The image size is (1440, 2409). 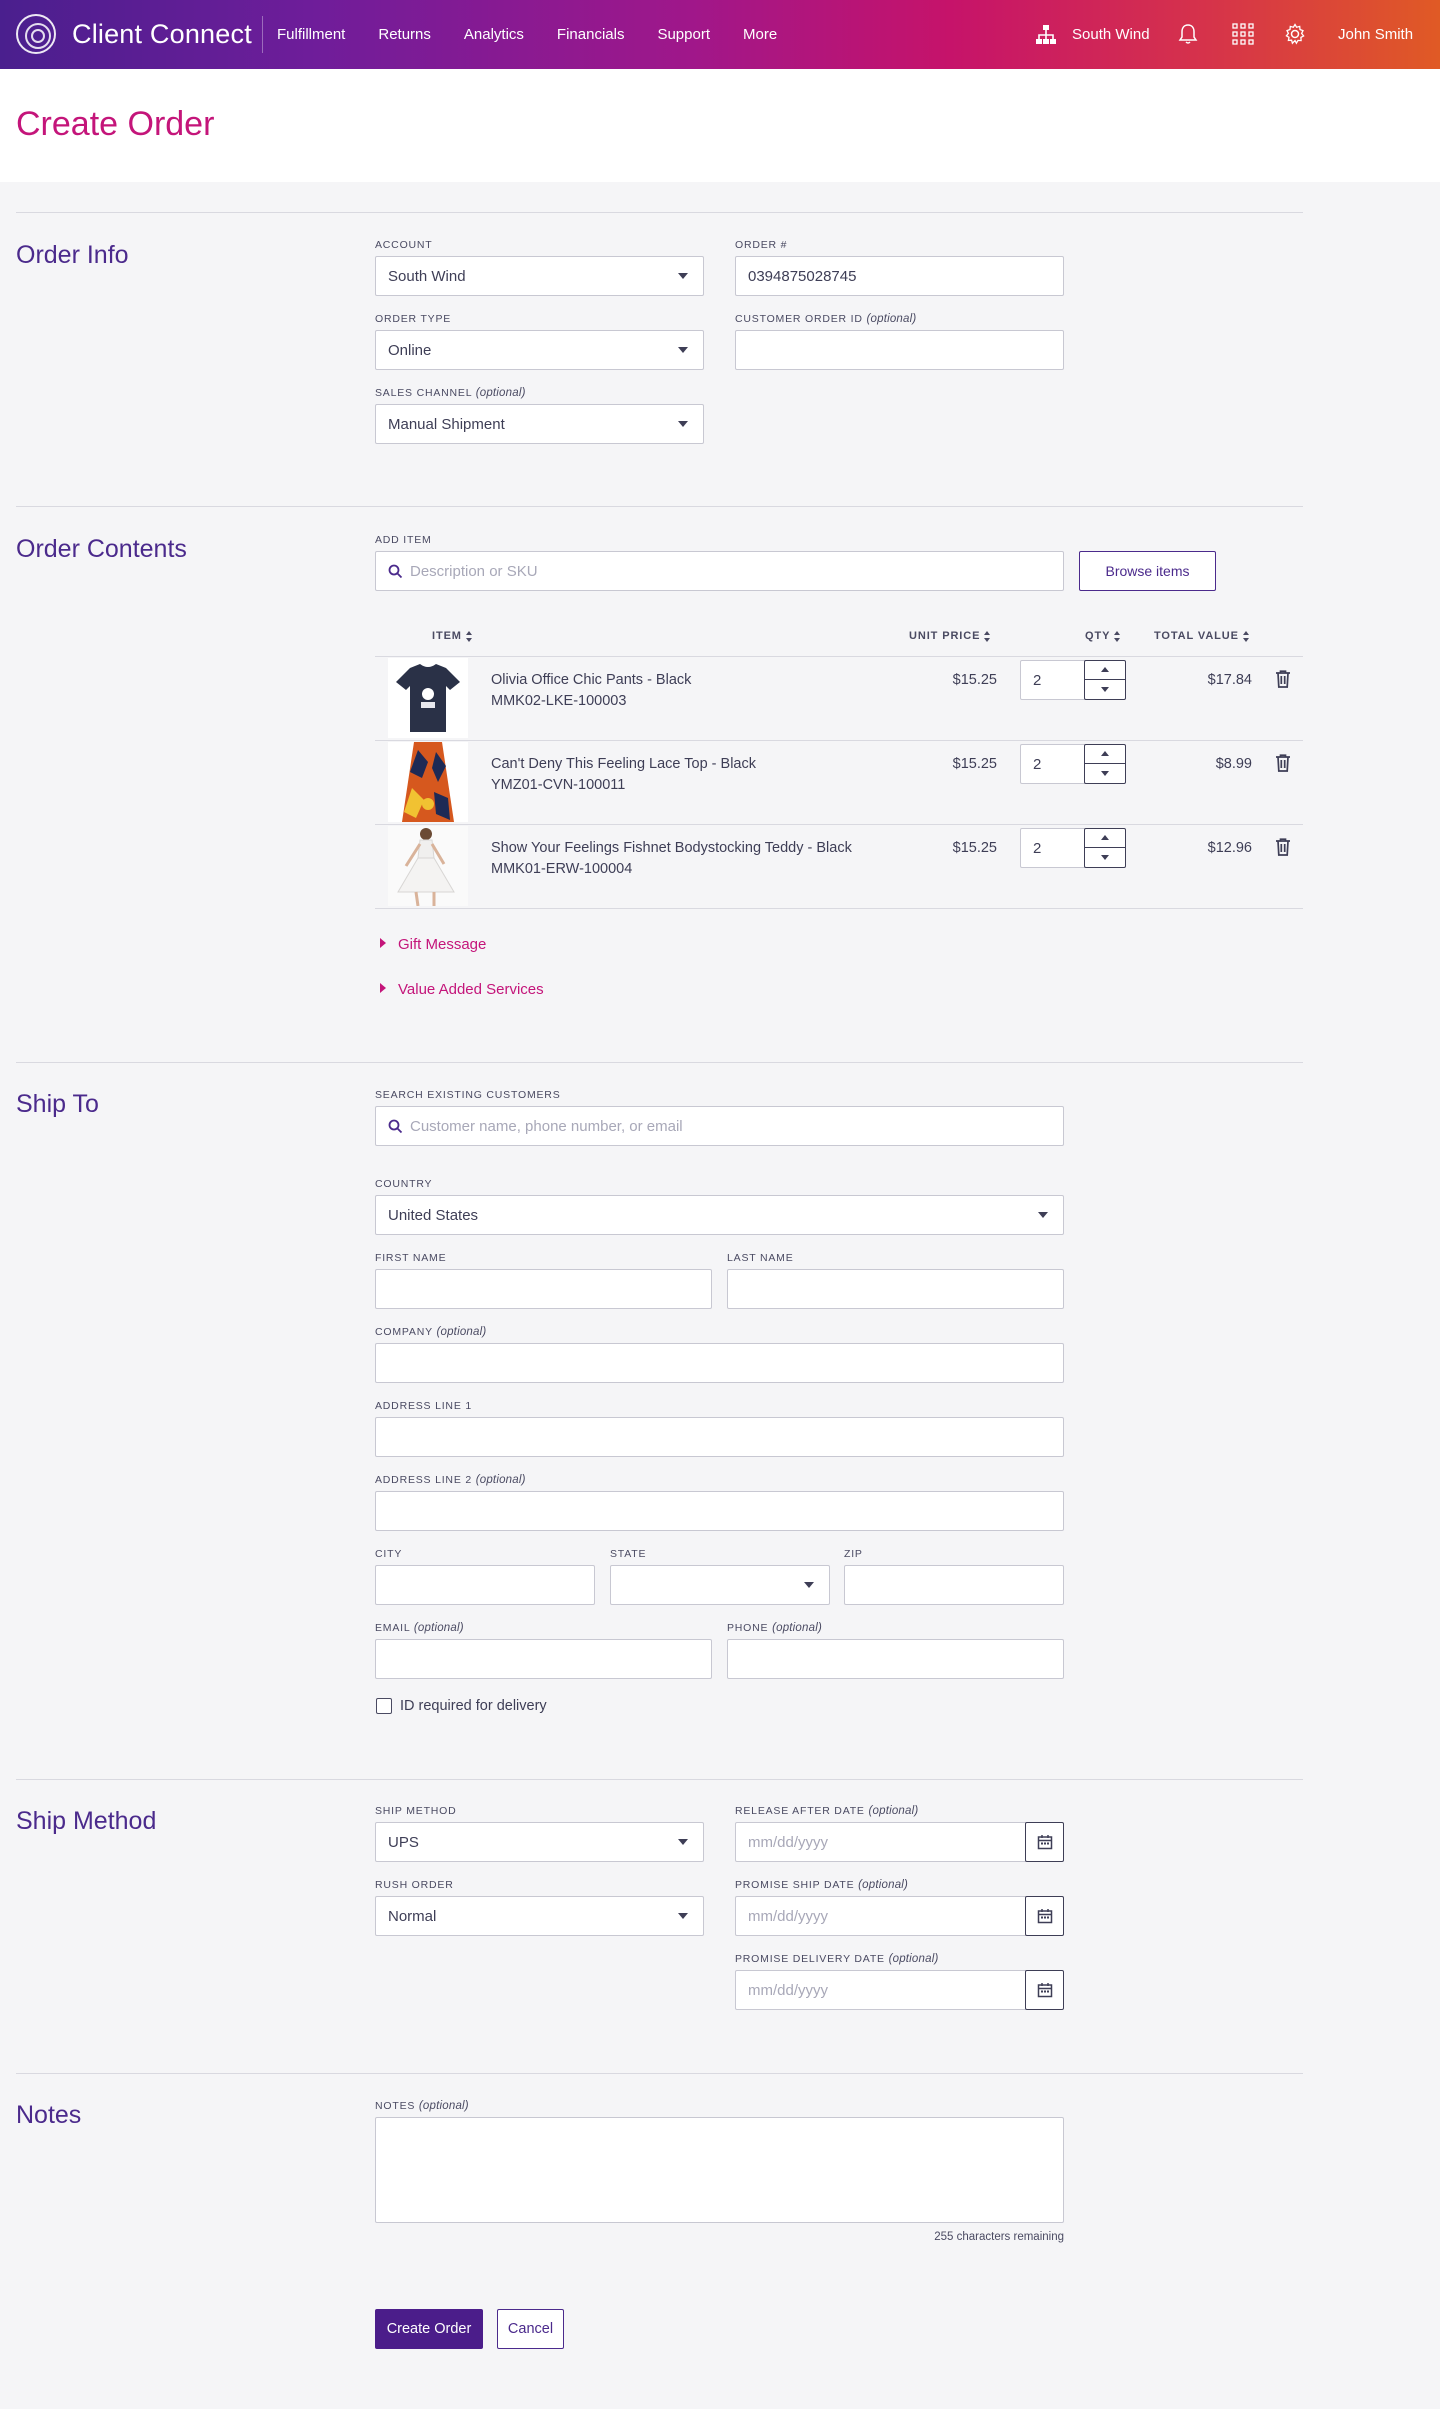 What do you see at coordinates (719, 571) in the screenshot?
I see `add-item-search-input: Description or SKU` at bounding box center [719, 571].